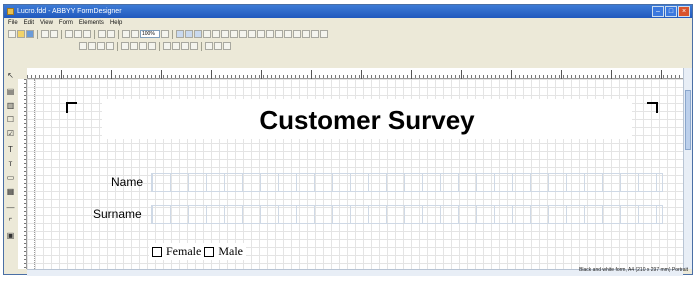 The image size is (695, 290). I want to click on font-icon, so click(83, 46).